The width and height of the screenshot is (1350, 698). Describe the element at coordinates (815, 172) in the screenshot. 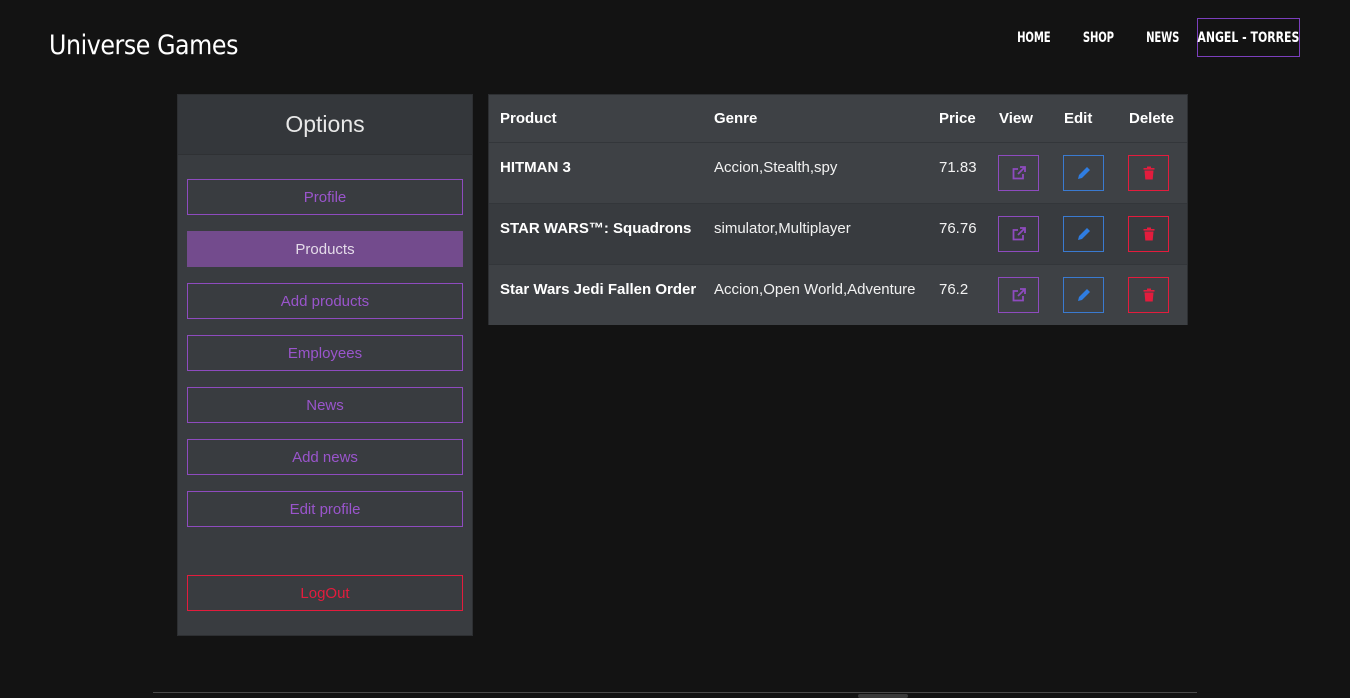

I see `product-genre: Accion,Stealth,spy` at that location.